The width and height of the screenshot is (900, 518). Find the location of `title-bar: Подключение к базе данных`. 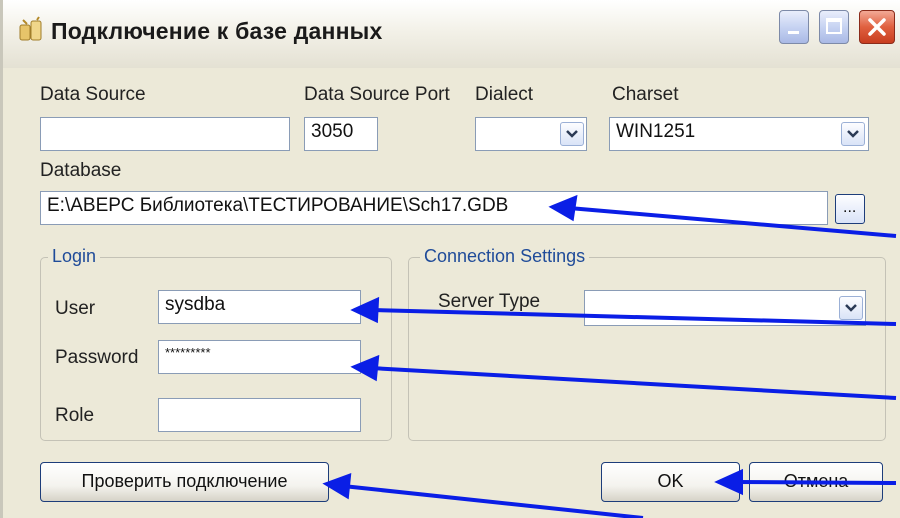

title-bar: Подключение к базе данных is located at coordinates (451, 34).